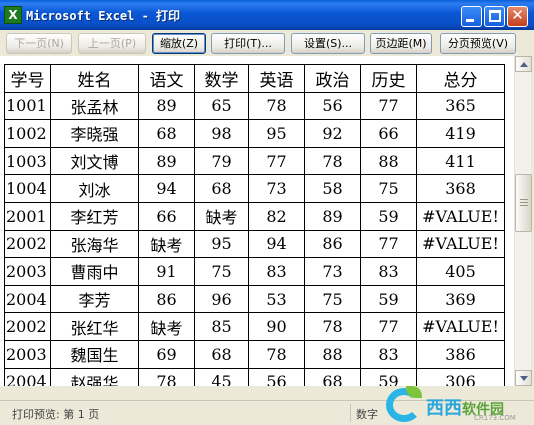 The image size is (534, 425). What do you see at coordinates (221, 106) in the screenshot?
I see `cell-math: 65` at bounding box center [221, 106].